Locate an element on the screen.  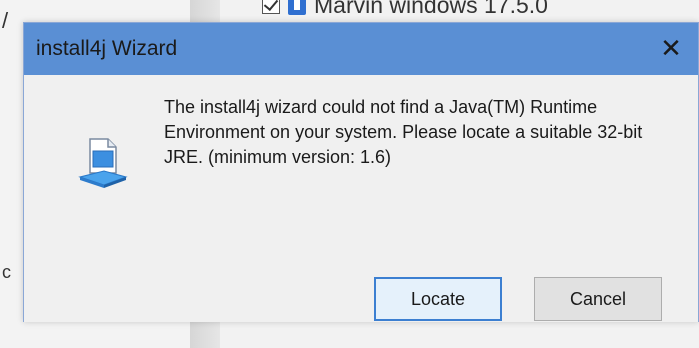
close-icon: ✕ is located at coordinates (671, 48).